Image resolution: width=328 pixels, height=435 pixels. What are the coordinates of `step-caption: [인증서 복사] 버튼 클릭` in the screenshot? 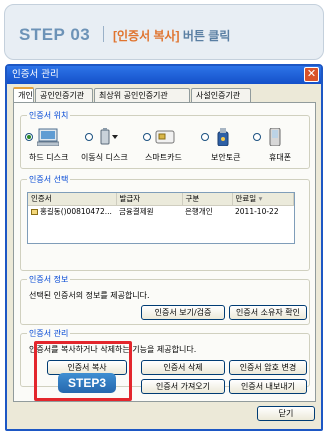 It's located at (171, 35).